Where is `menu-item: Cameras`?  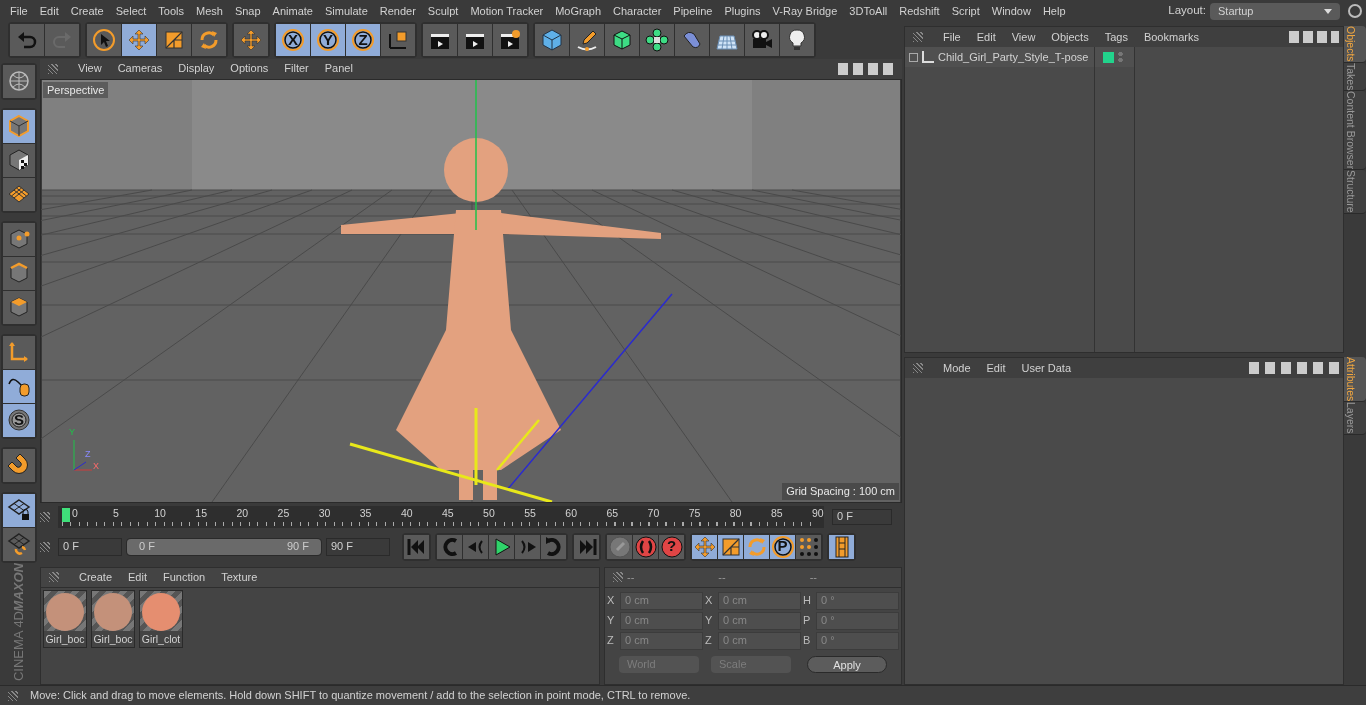
menu-item: Cameras is located at coordinates (140, 68).